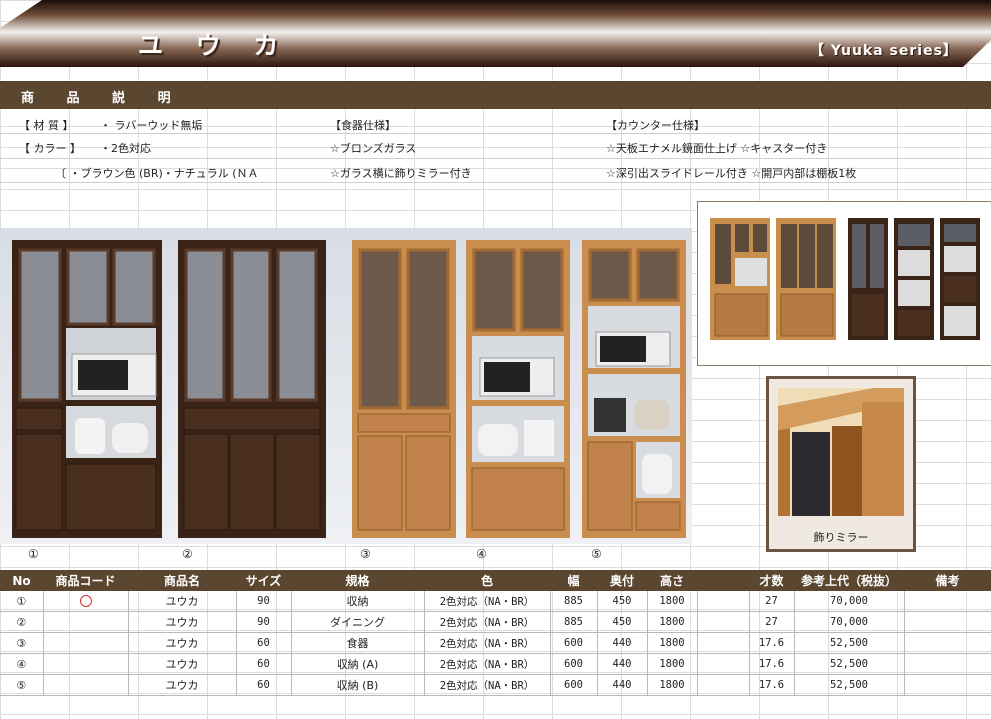 This screenshot has width=991, height=719. Describe the element at coordinates (33, 554) in the screenshot. I see `product-number-1: ①` at that location.